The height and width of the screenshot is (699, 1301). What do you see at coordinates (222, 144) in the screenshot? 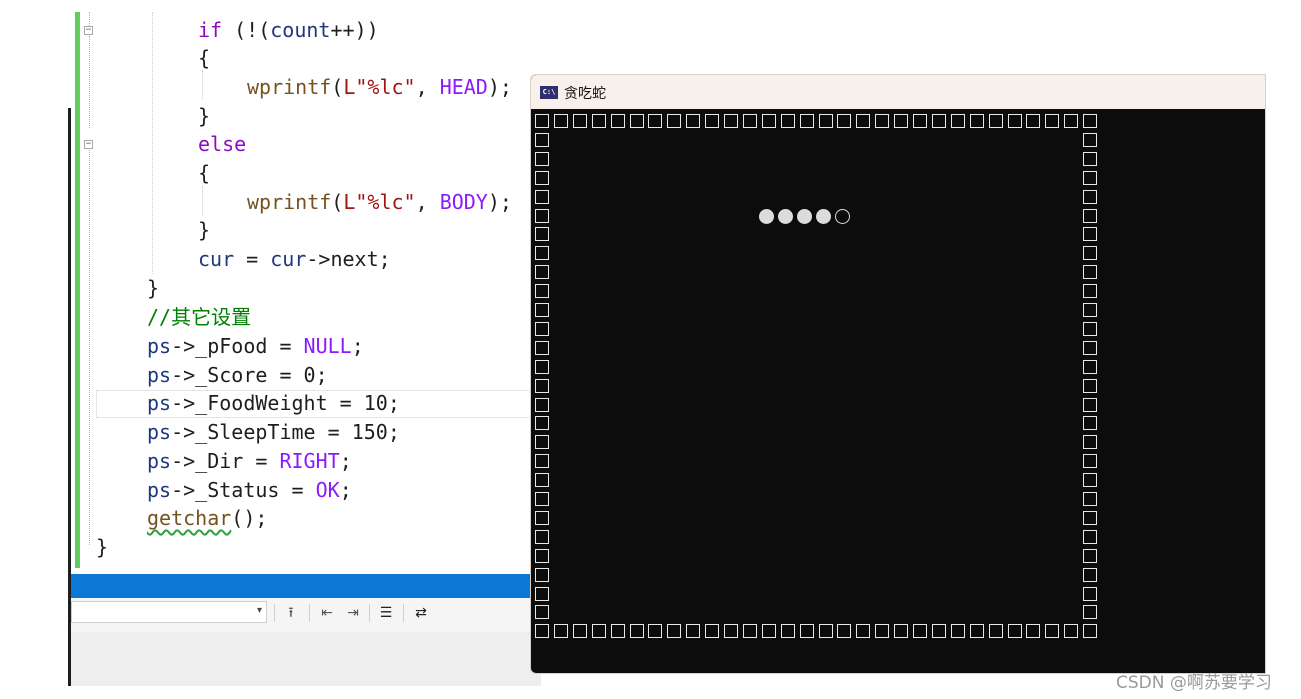
I see `code-line: else` at bounding box center [222, 144].